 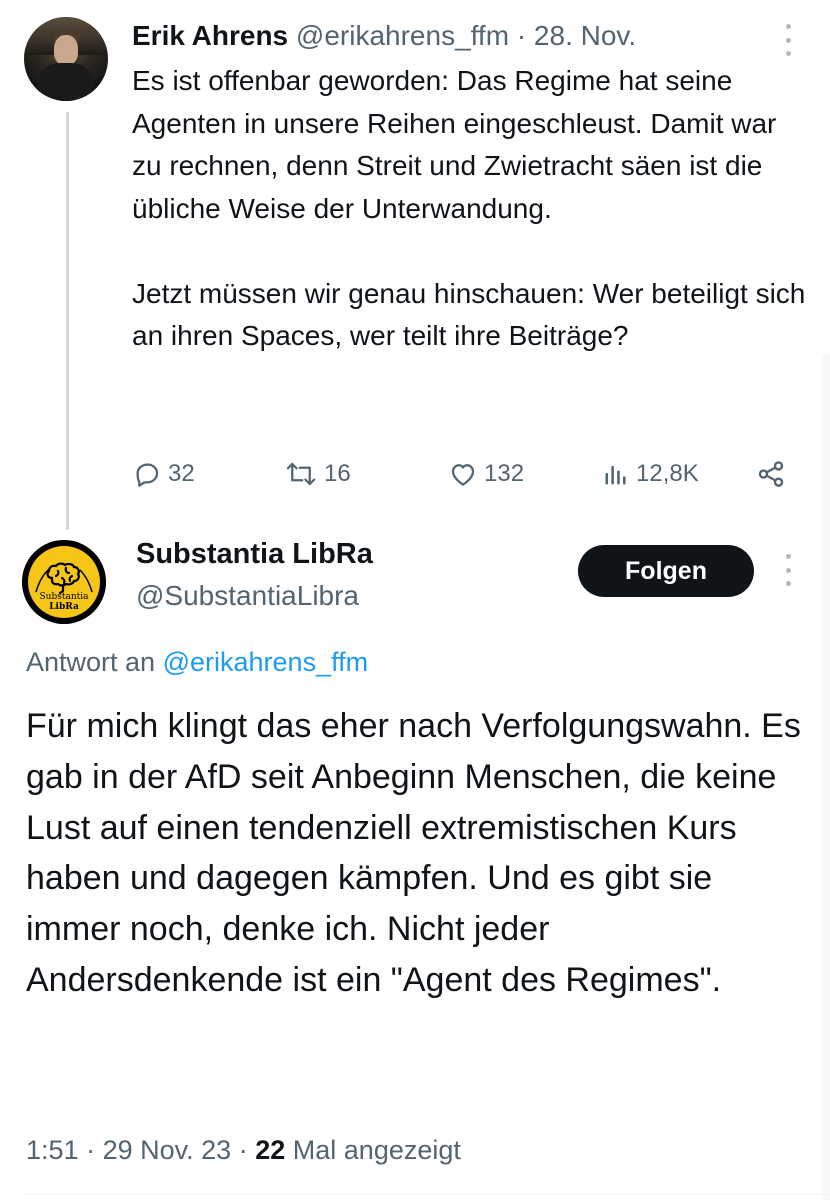 What do you see at coordinates (428, 1194) in the screenshot?
I see `divider` at bounding box center [428, 1194].